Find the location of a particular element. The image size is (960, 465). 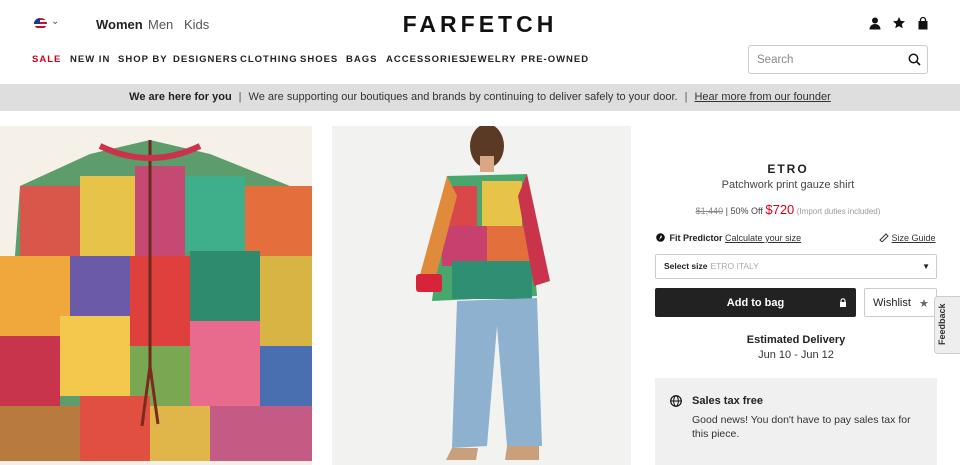

nav-pre-owned: PRE-OWNED is located at coordinates (555, 59).